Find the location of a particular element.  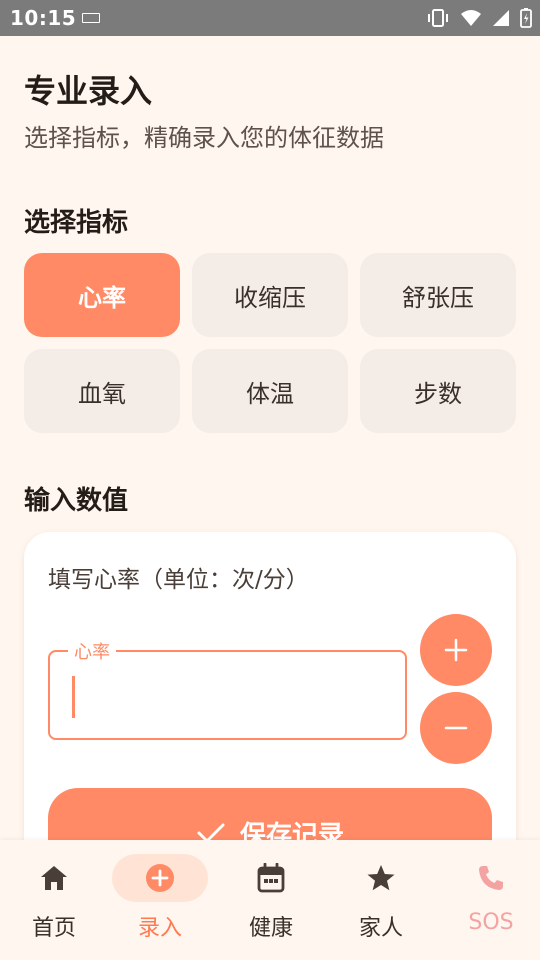

metrics-section-title: 选择指标 is located at coordinates (76, 223).